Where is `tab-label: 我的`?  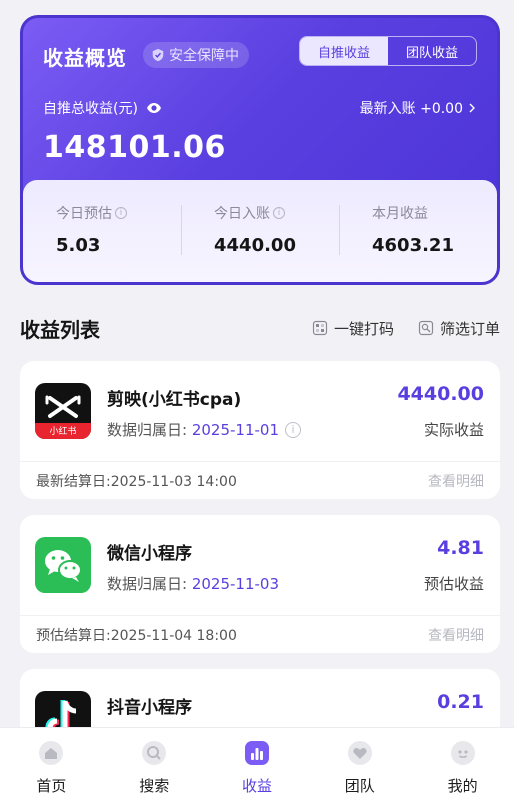
tab-label: 我的 is located at coordinates (462, 786).